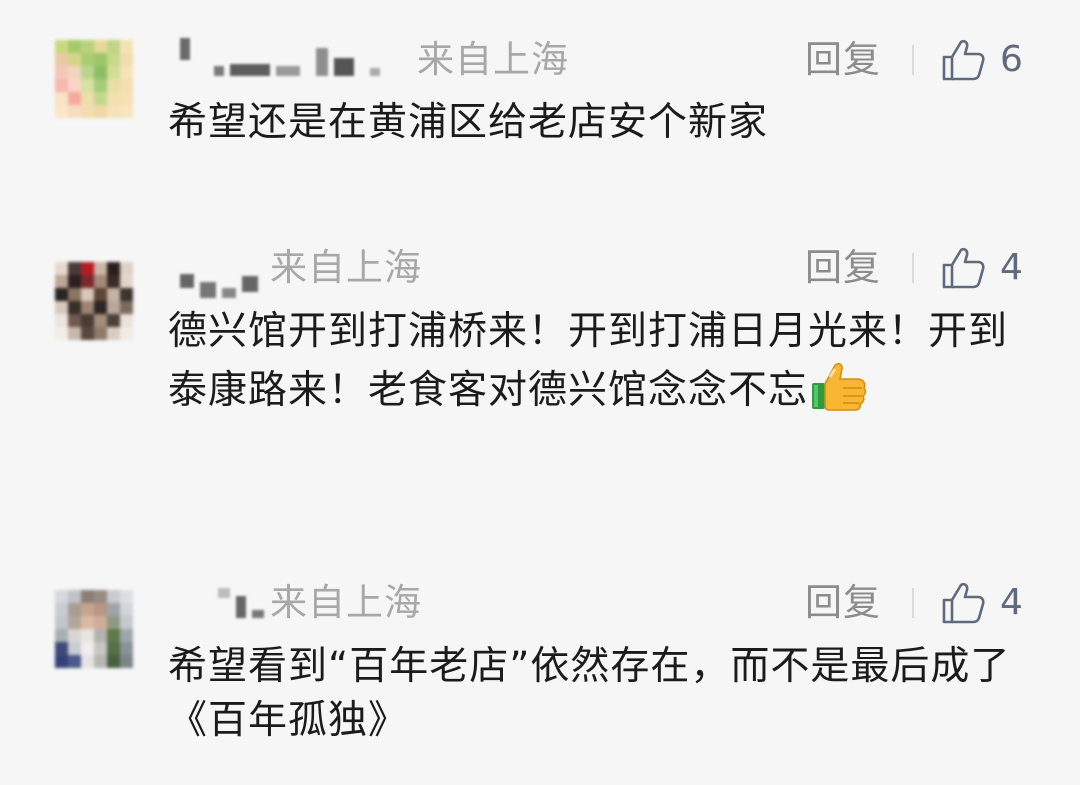  I want to click on thumbs-up-emoji-icon, so click(839, 393).